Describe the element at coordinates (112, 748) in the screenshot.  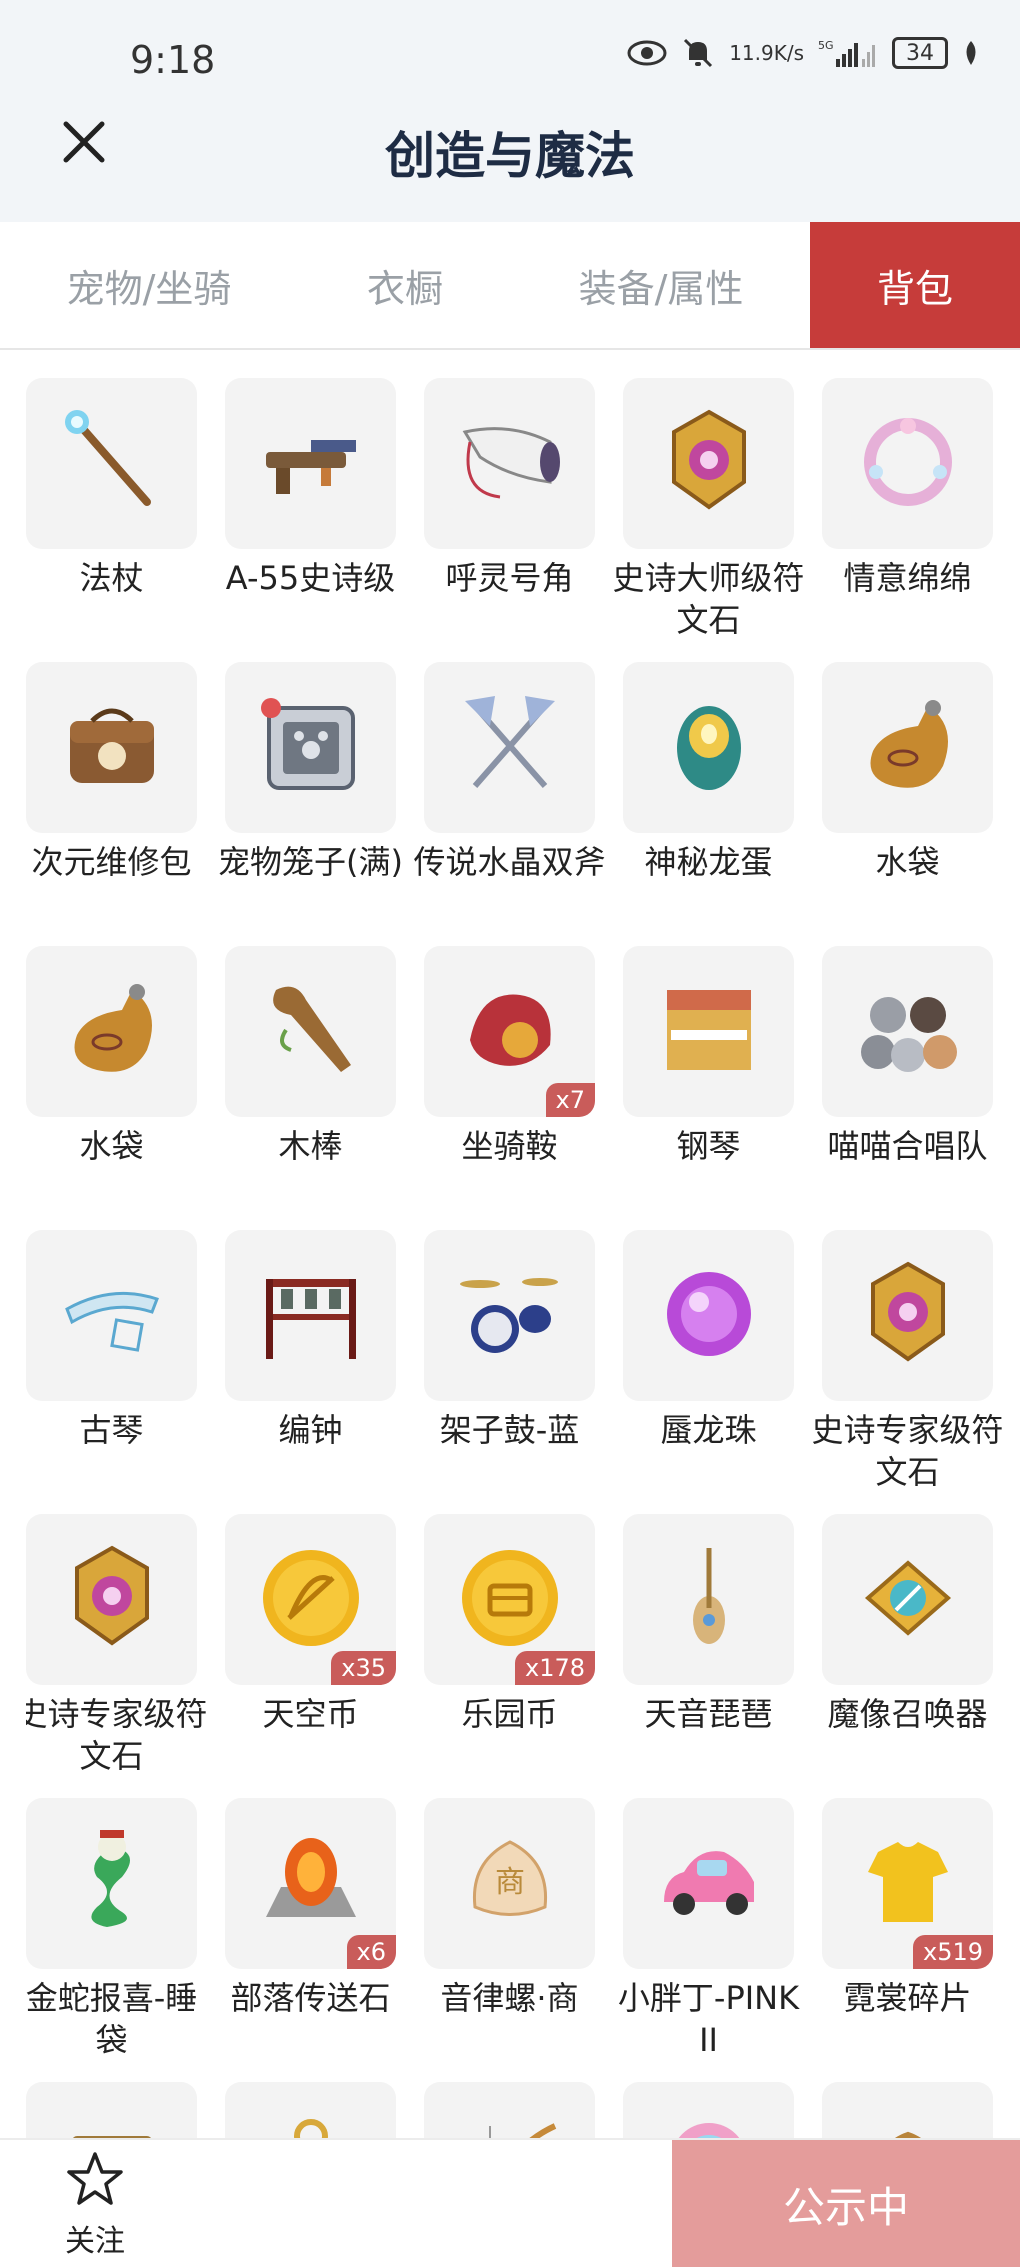
I see `repair-bag-icon` at that location.